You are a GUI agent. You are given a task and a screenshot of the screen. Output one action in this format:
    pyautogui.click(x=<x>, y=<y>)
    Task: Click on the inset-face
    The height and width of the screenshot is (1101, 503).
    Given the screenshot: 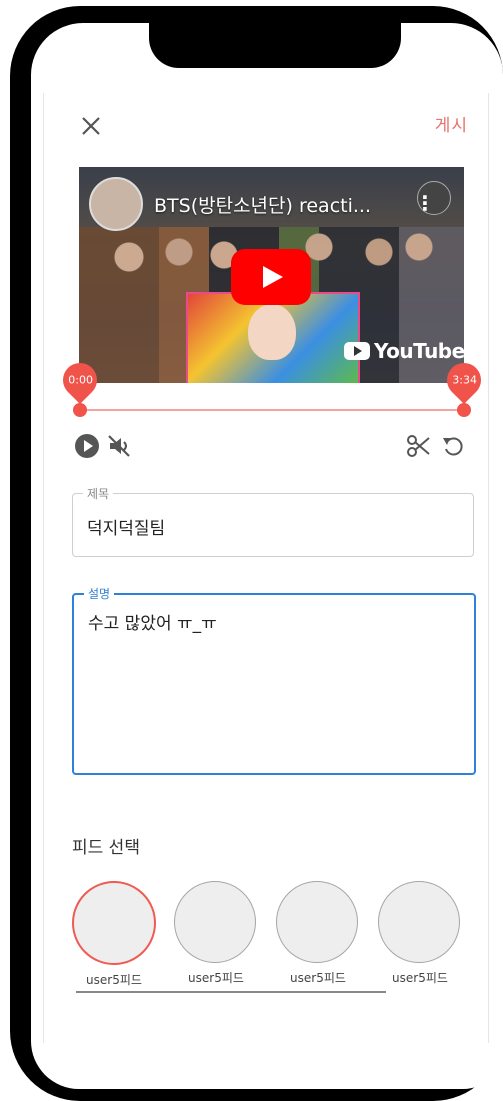 What is the action you would take?
    pyautogui.click(x=272, y=332)
    